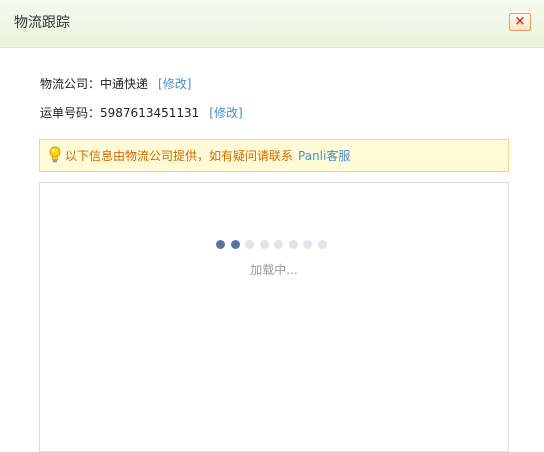  I want to click on loading-indicator, so click(274, 246).